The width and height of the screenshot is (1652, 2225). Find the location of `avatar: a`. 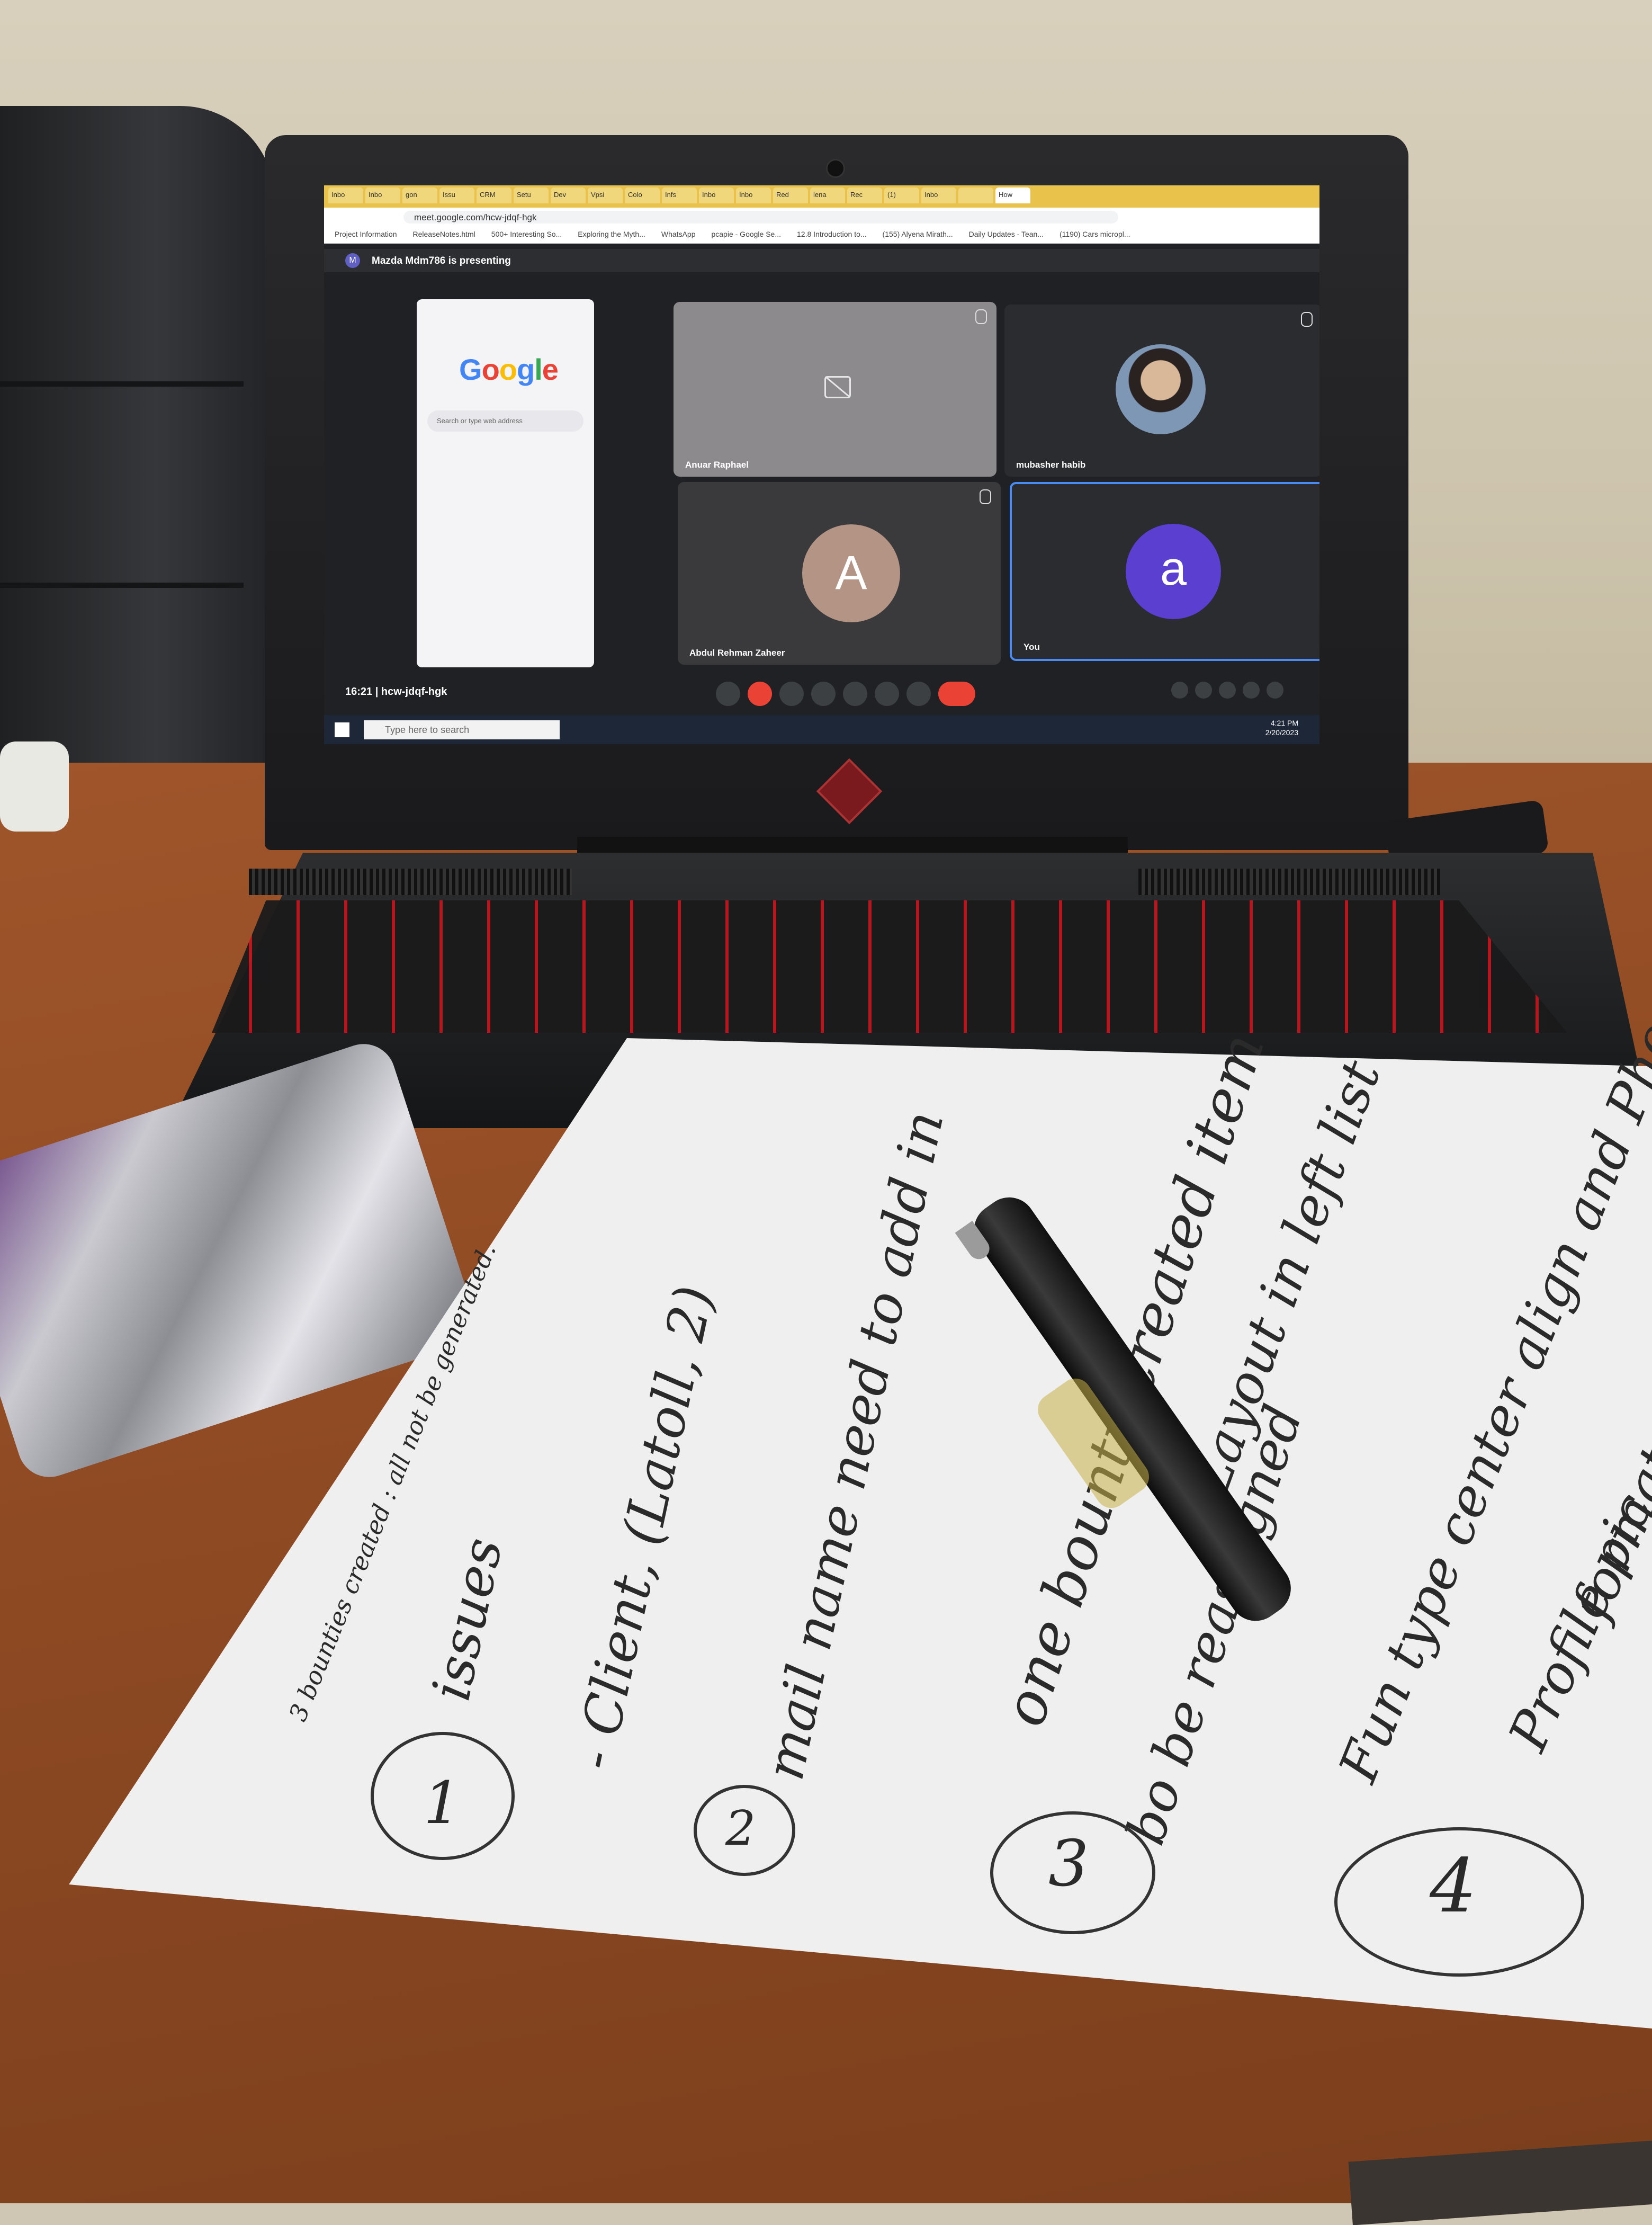

avatar: a is located at coordinates (1173, 571).